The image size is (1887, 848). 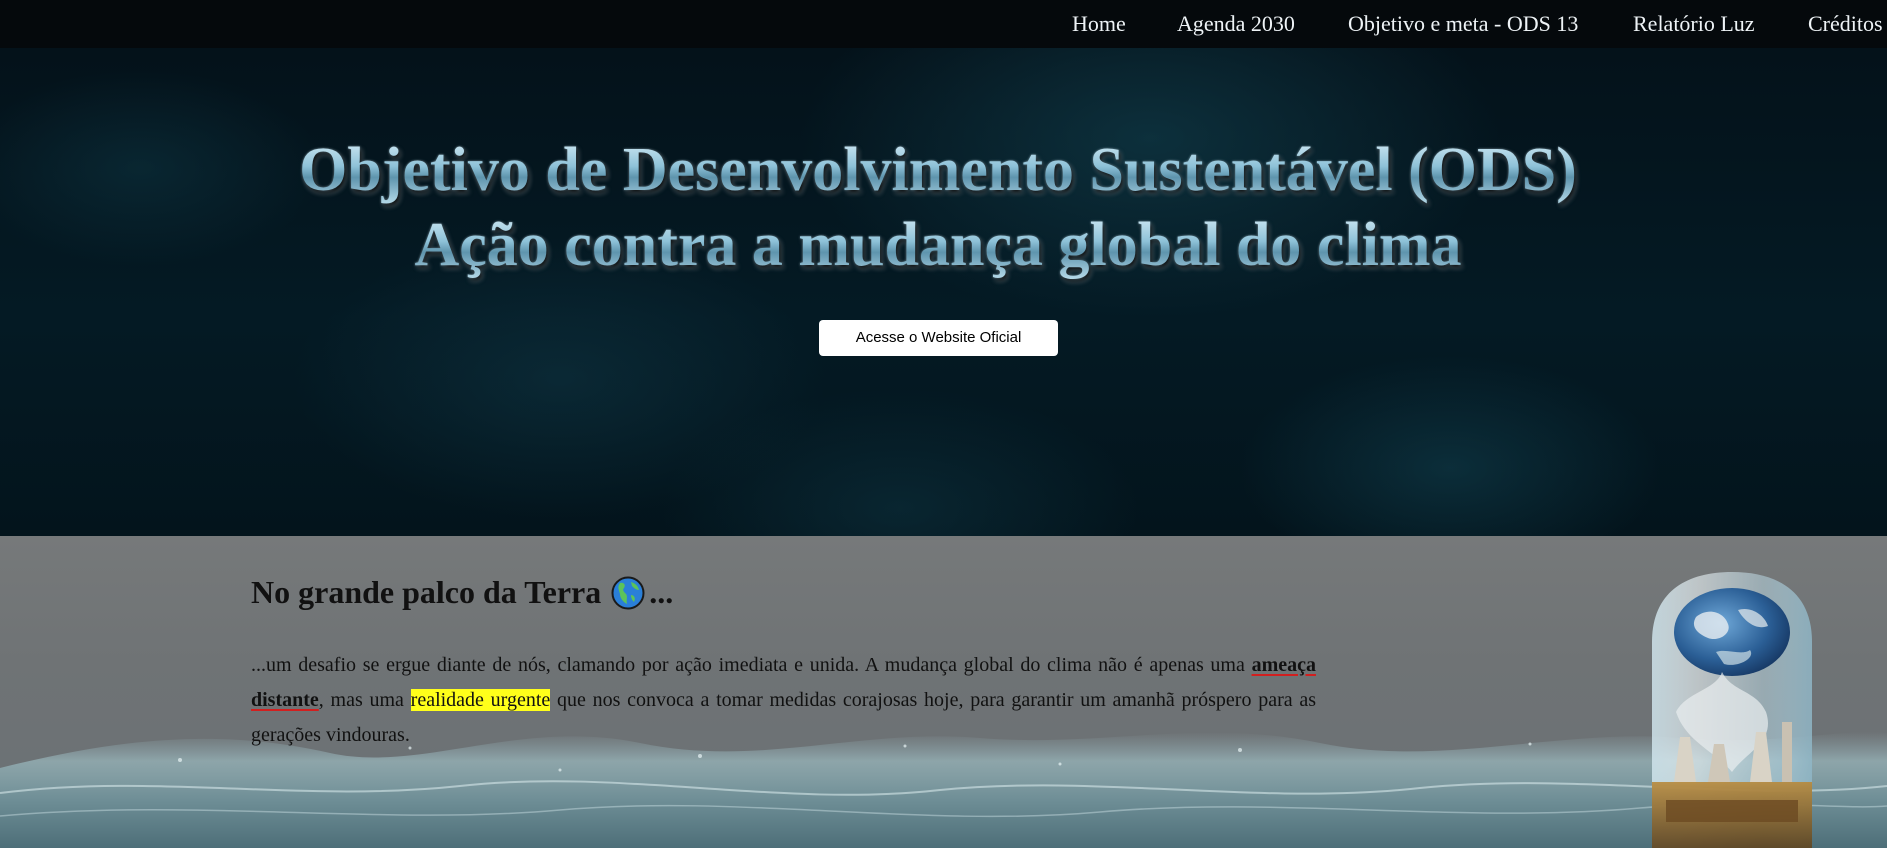 What do you see at coordinates (1845, 24) in the screenshot?
I see `nav-link-creditos: Créditos` at bounding box center [1845, 24].